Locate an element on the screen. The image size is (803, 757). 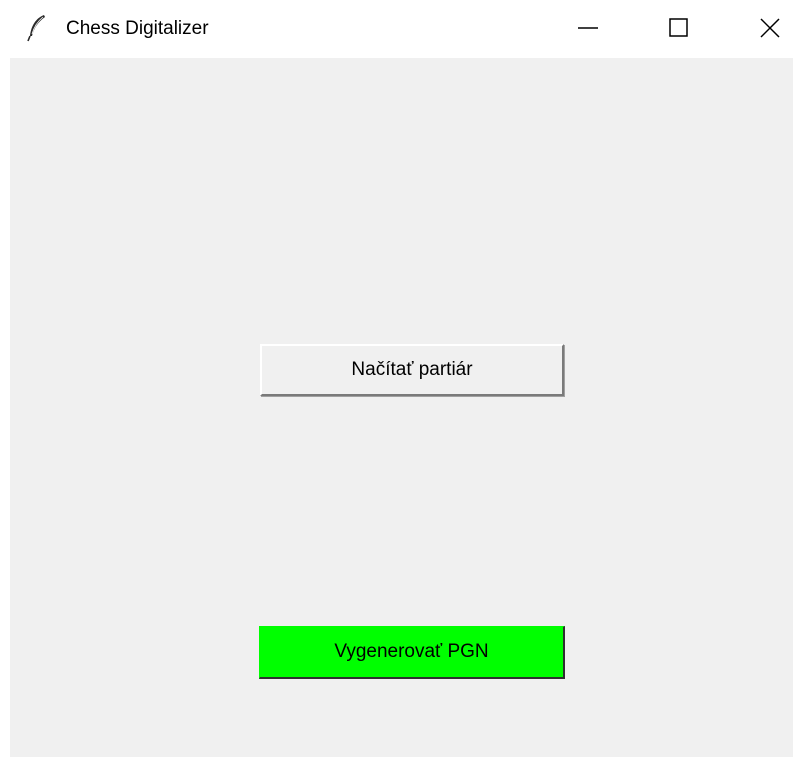
generate-pgn-button: Vygenerovať PGN is located at coordinates (412, 652).